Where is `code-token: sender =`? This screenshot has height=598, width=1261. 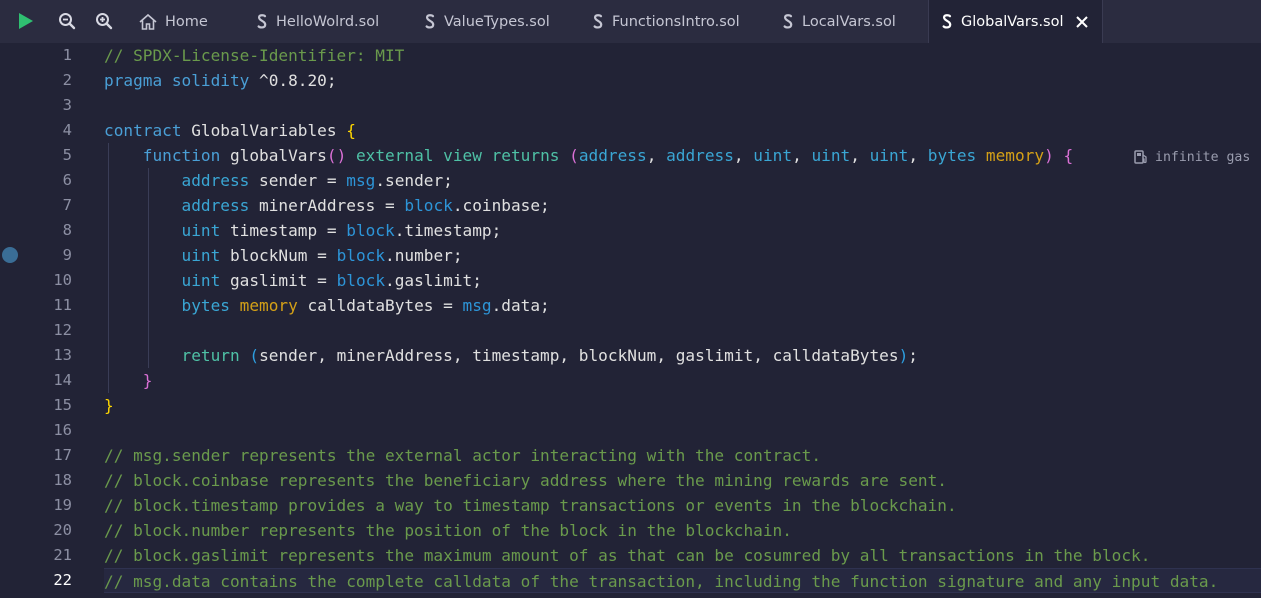
code-token: sender = is located at coordinates (298, 180).